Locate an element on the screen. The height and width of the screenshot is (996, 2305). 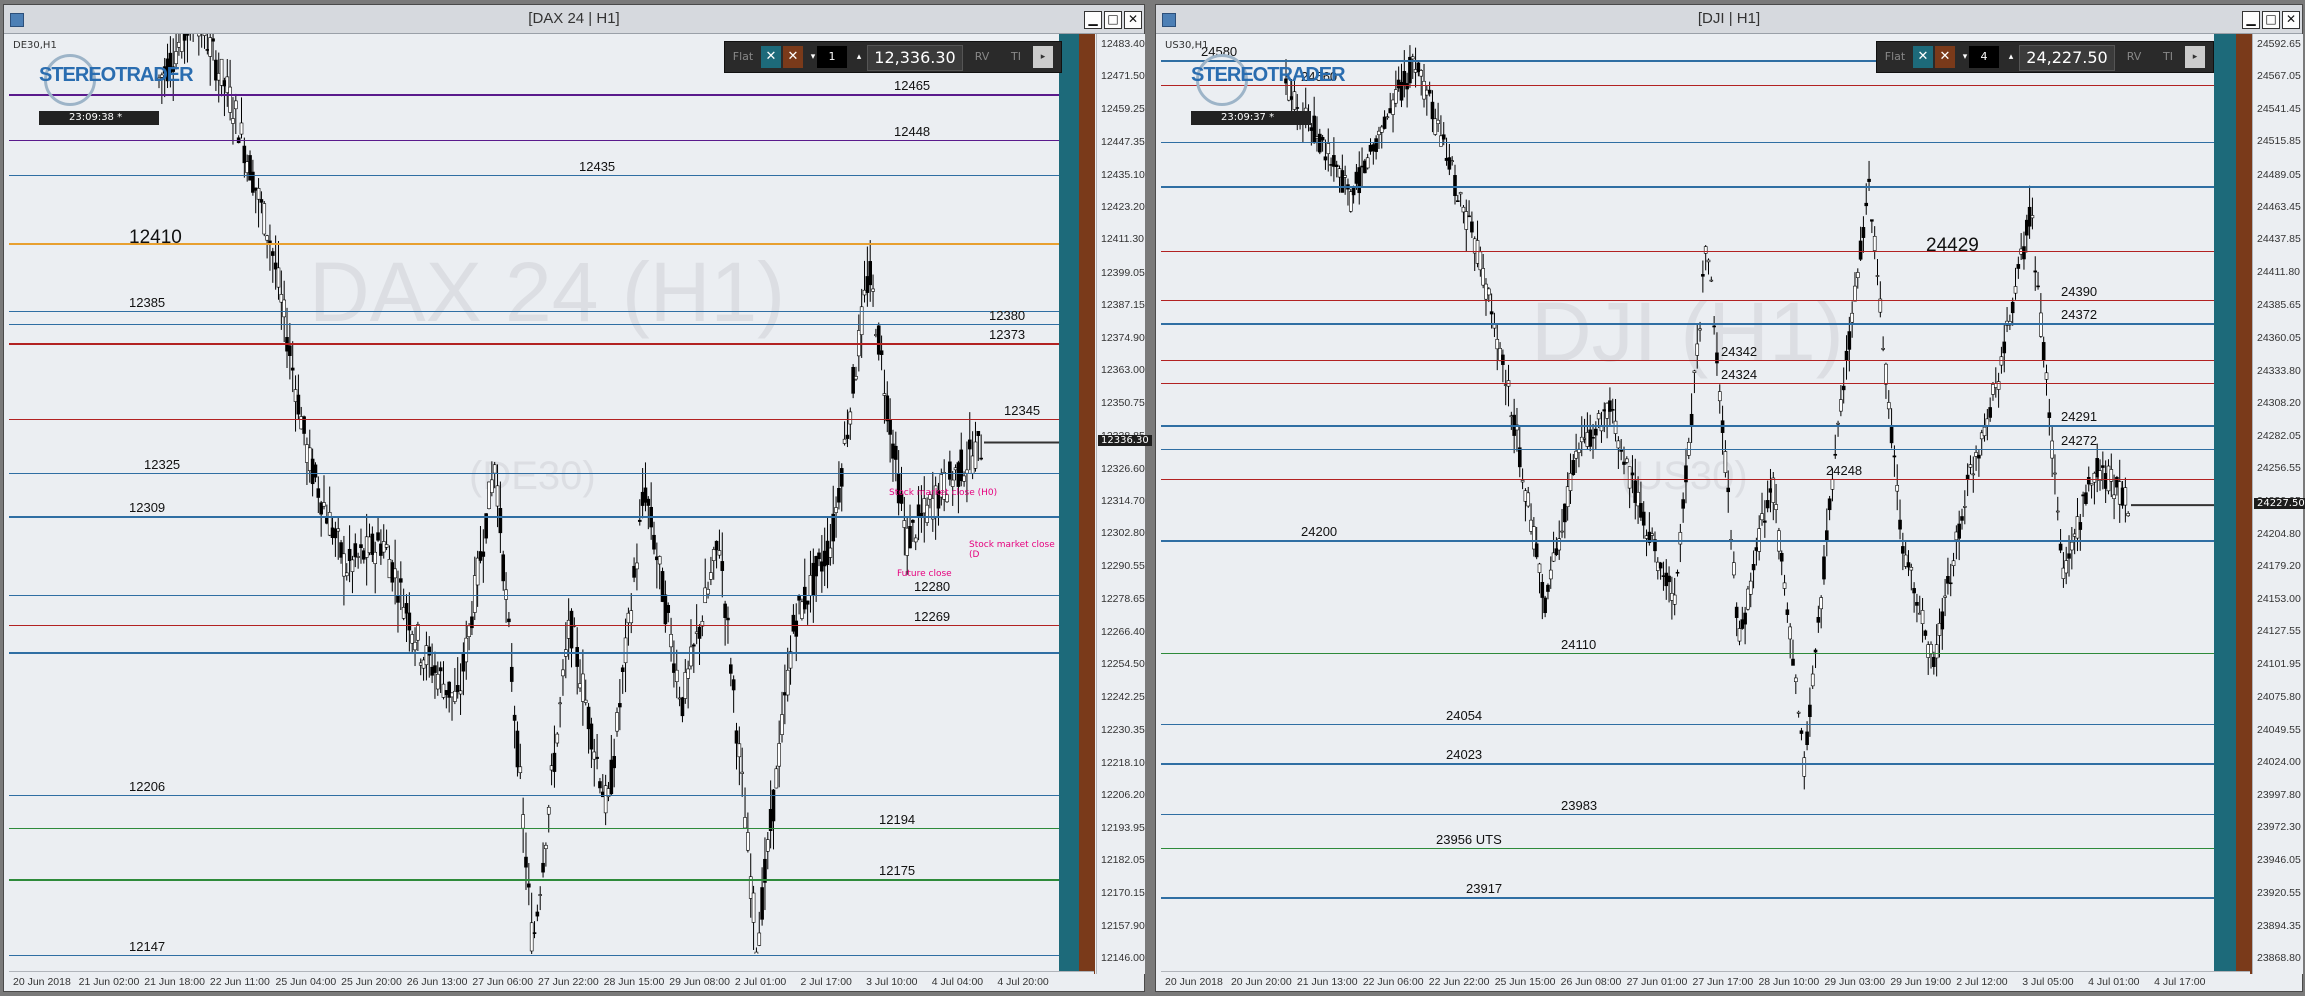
price-tick: 24153.00 is located at coordinates (2279, 599).